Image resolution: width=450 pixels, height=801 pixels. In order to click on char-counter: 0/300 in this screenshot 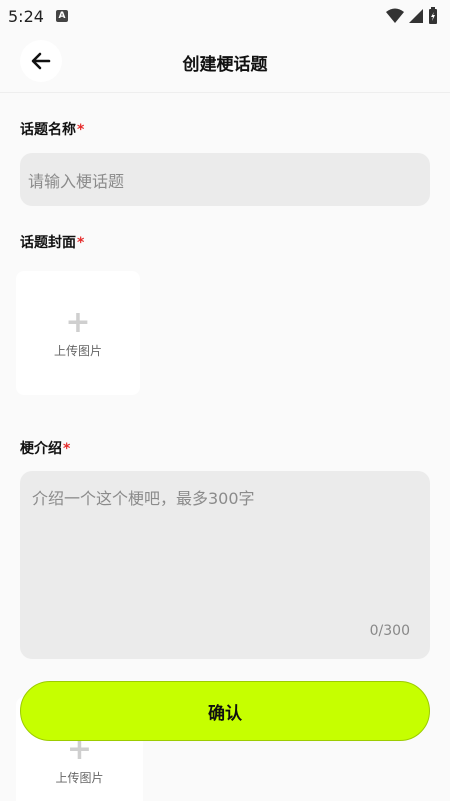, I will do `click(389, 631)`.